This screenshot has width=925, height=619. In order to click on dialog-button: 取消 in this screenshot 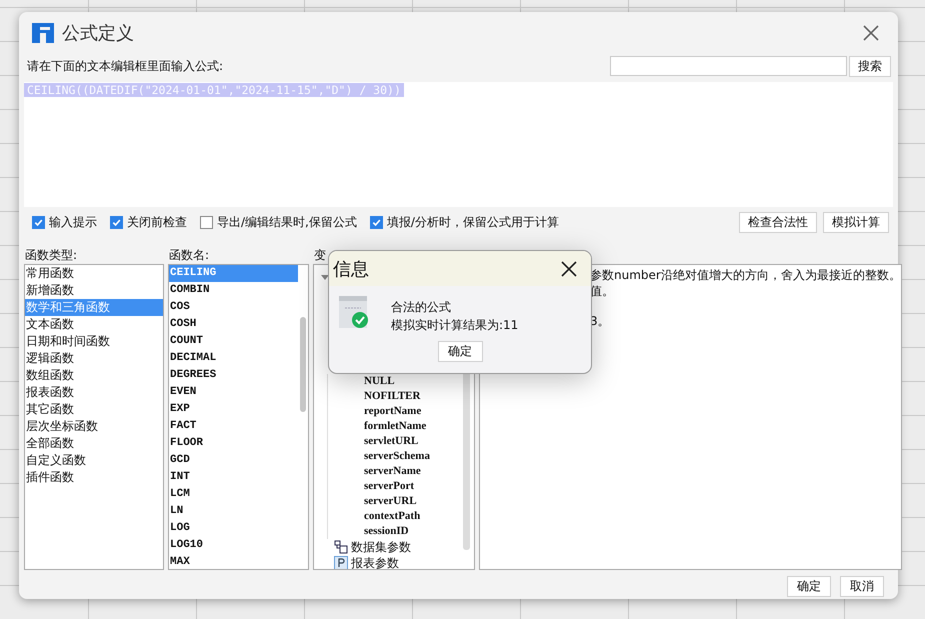, I will do `click(862, 586)`.